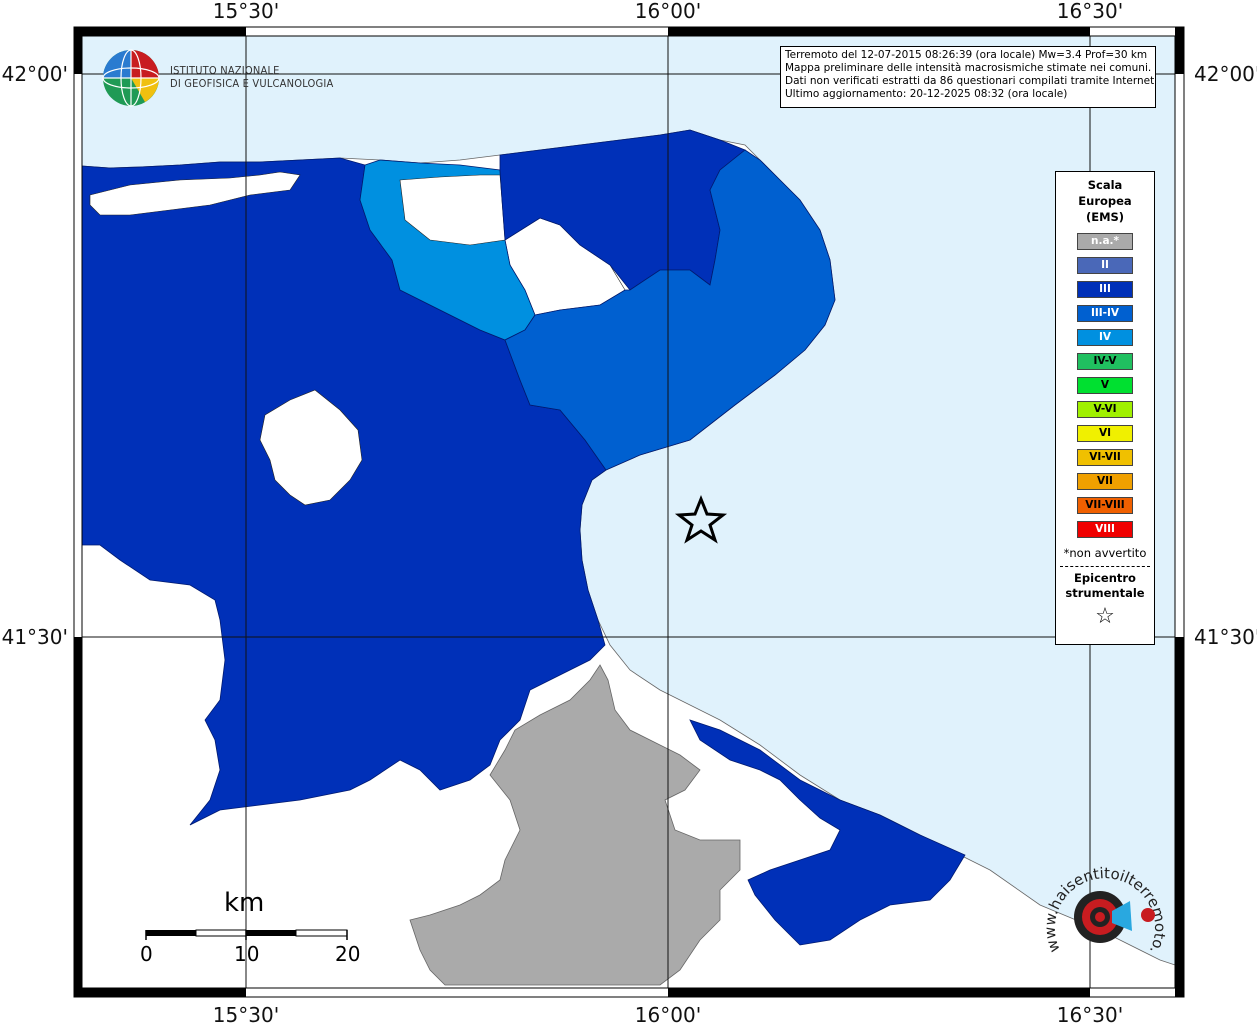 The height and width of the screenshot is (1024, 1257). Describe the element at coordinates (348, 954) in the screenshot. I see `scale-tick-20: 20` at that location.